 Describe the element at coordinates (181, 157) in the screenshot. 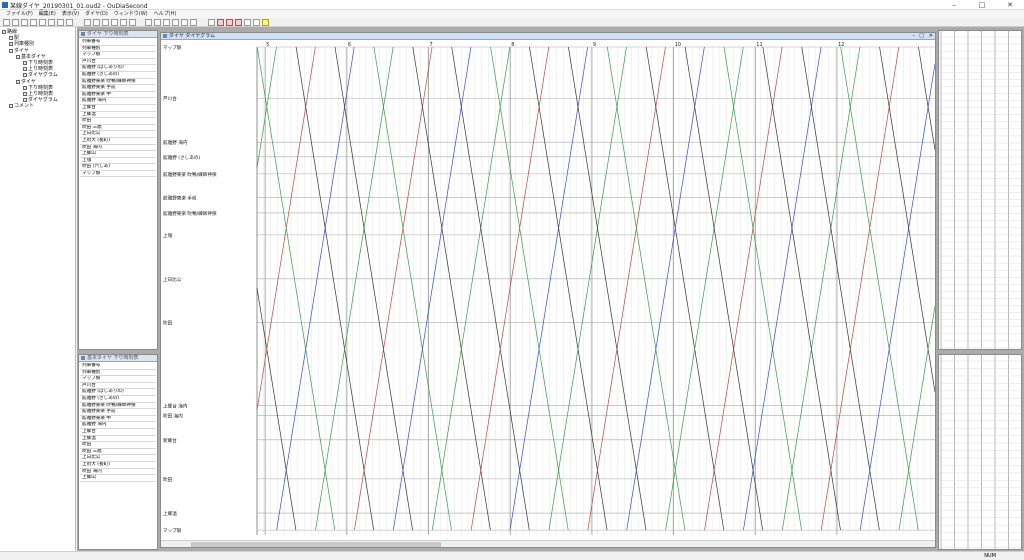

I see `station-label: 館雅野 (さしあの)` at that location.